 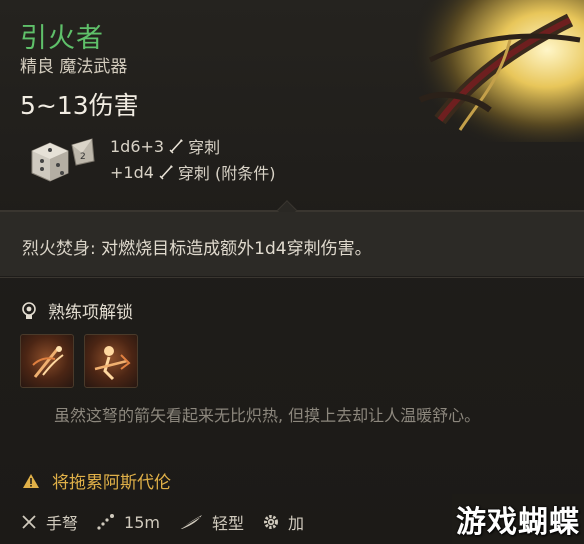 I want to click on extra-property: 加, so click(x=283, y=522).